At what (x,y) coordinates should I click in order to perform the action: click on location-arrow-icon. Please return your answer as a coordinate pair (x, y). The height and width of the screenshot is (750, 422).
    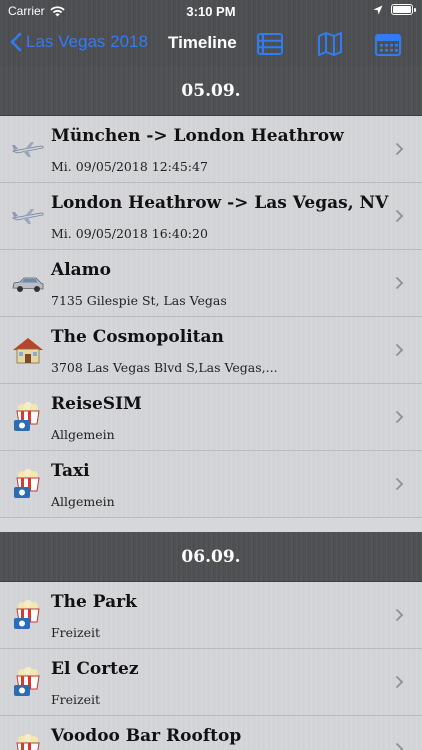
    Looking at the image, I should click on (378, 9).